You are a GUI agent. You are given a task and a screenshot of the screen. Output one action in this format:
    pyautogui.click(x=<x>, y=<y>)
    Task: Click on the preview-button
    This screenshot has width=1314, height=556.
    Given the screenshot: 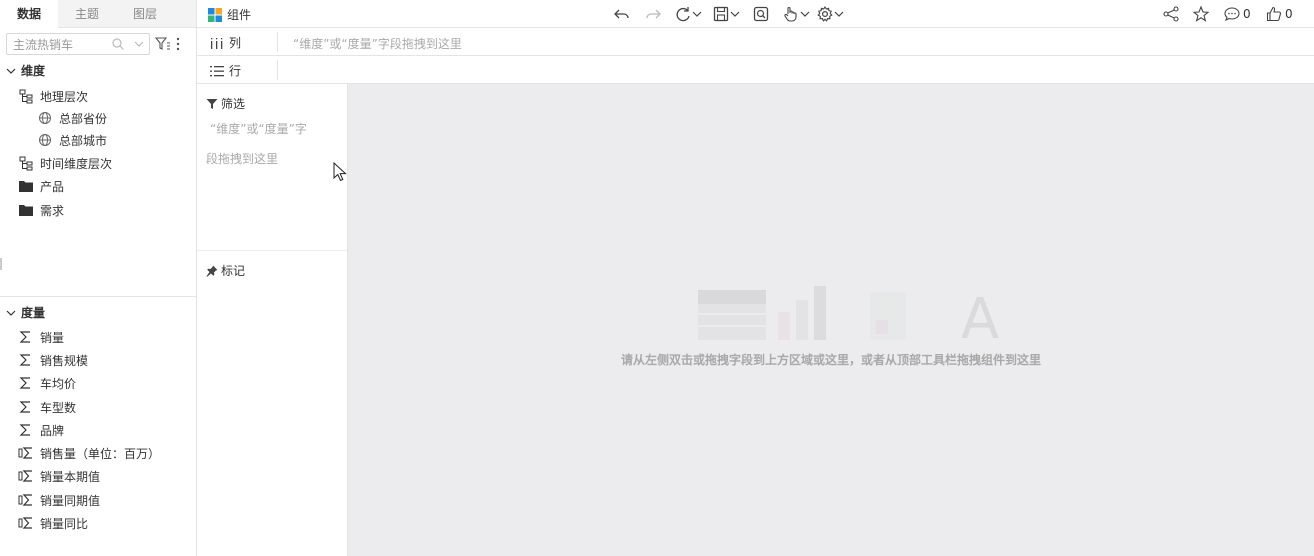 What is the action you would take?
    pyautogui.click(x=761, y=14)
    